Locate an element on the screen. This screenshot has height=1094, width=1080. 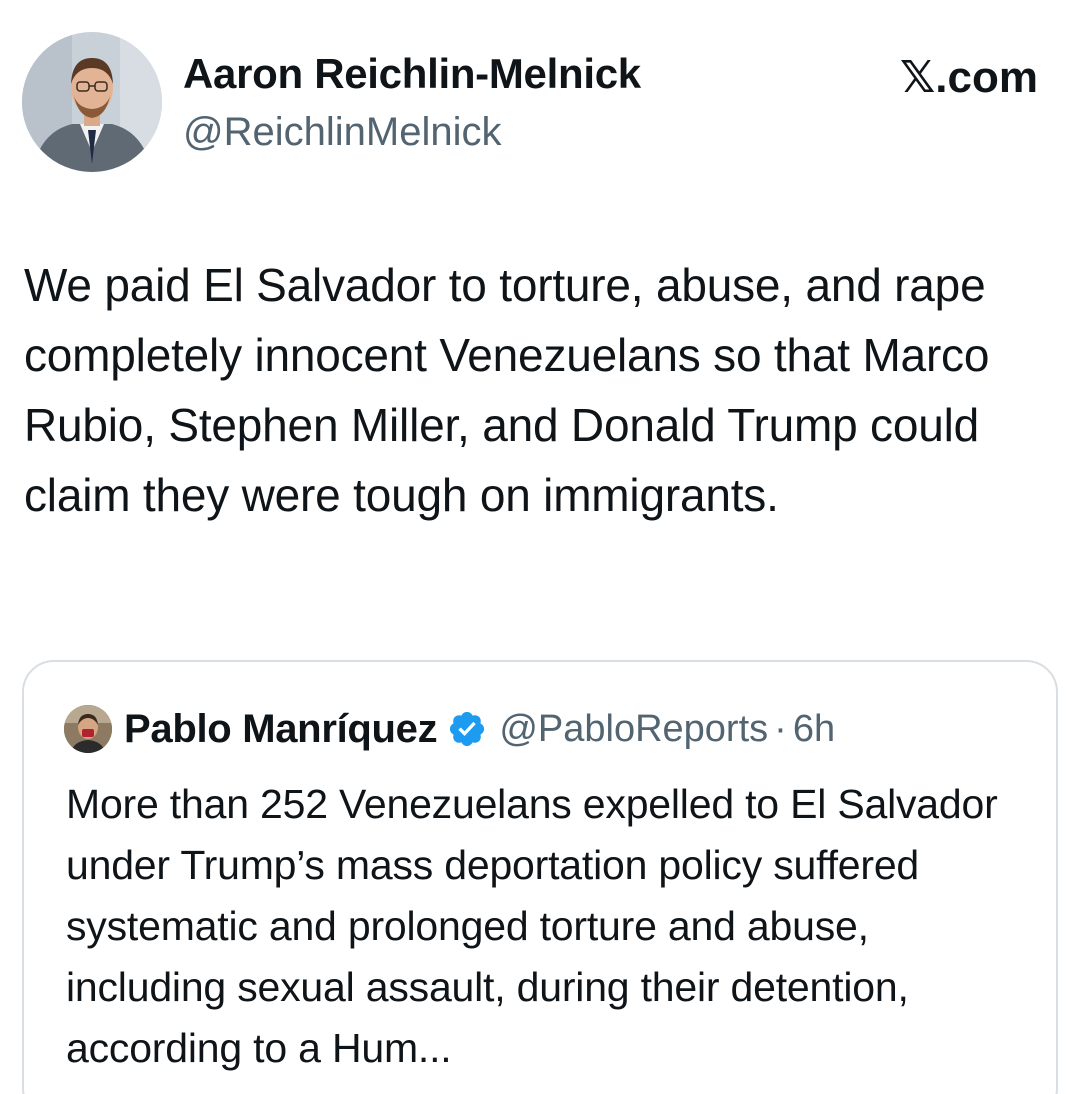
author-handle: @ReichlinMelnick is located at coordinates (342, 132).